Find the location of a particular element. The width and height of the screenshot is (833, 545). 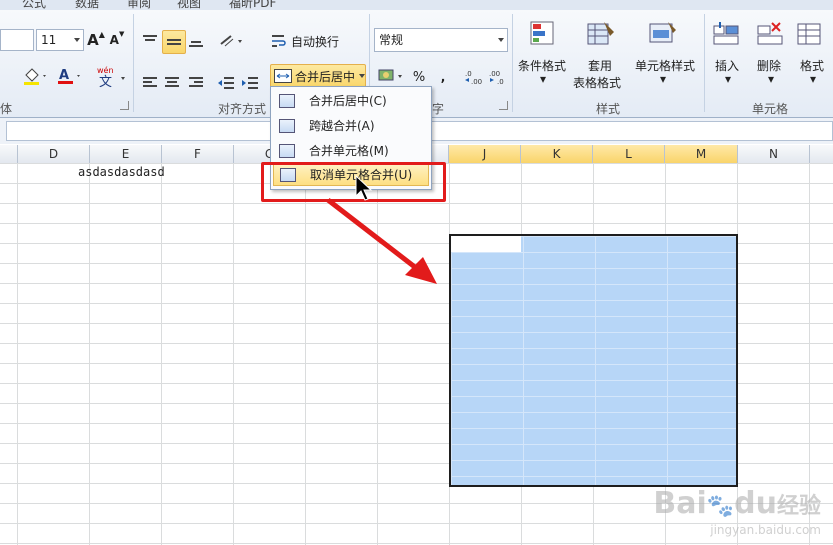

number-format-box: 常规 is located at coordinates (441, 40).